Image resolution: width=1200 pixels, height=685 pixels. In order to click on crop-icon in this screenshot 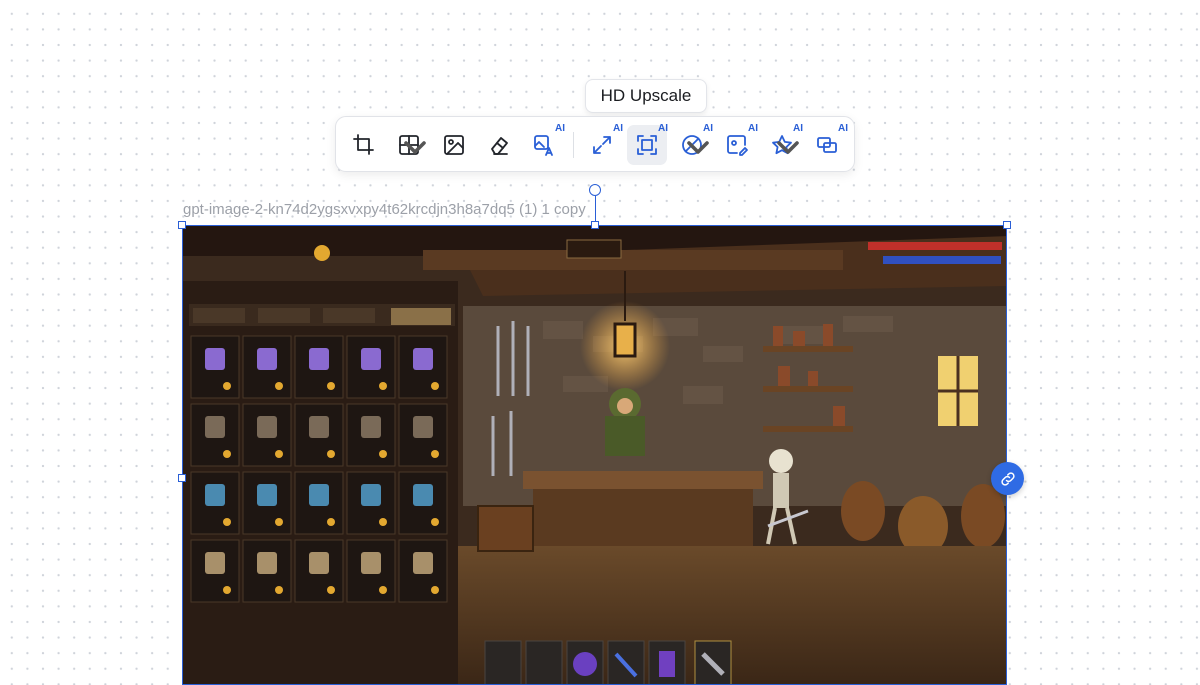, I will do `click(363, 144)`.